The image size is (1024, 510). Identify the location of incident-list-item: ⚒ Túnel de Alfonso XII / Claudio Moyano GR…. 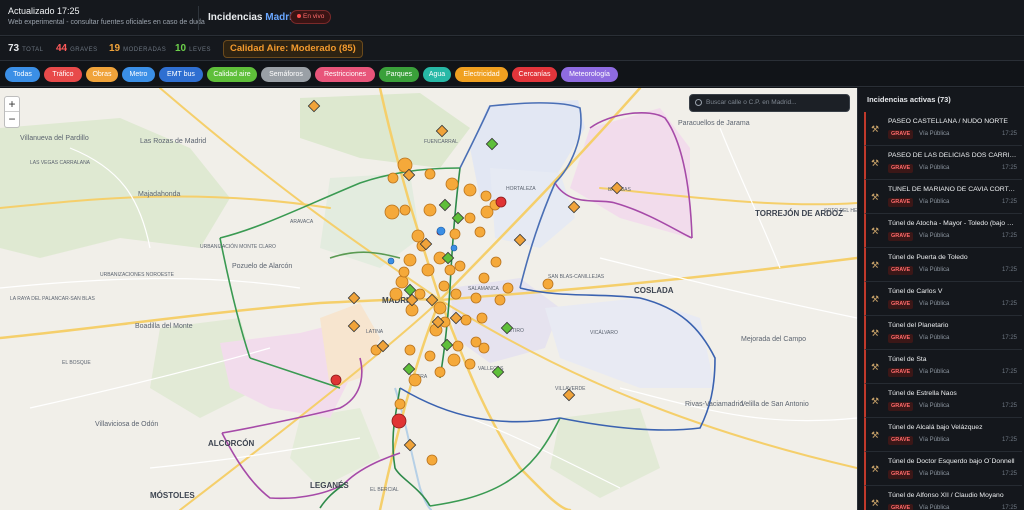
(943, 498).